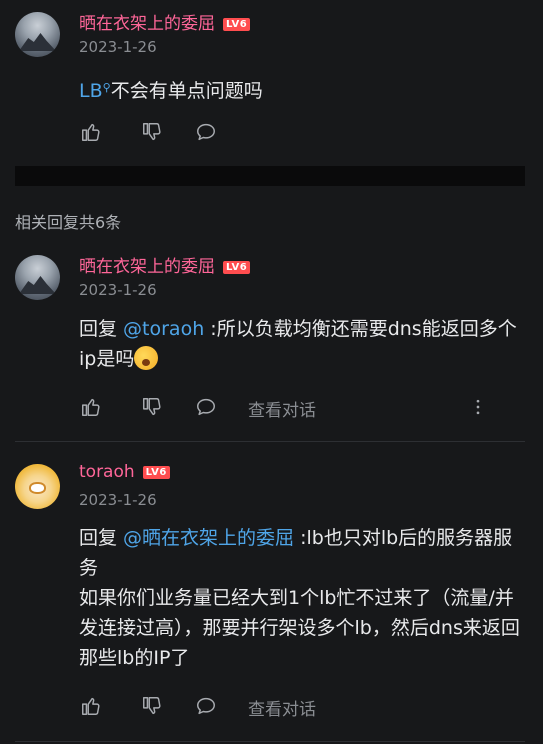  Describe the element at coordinates (146, 358) in the screenshot. I see `scared-emoji-icon` at that location.